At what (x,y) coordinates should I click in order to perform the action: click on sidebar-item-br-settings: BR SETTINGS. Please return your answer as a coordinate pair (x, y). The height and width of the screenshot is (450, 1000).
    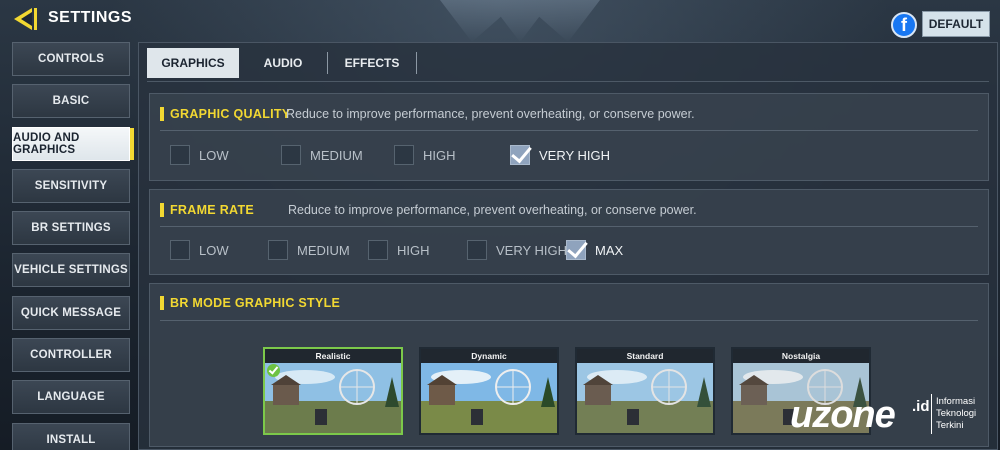
    Looking at the image, I should click on (71, 228).